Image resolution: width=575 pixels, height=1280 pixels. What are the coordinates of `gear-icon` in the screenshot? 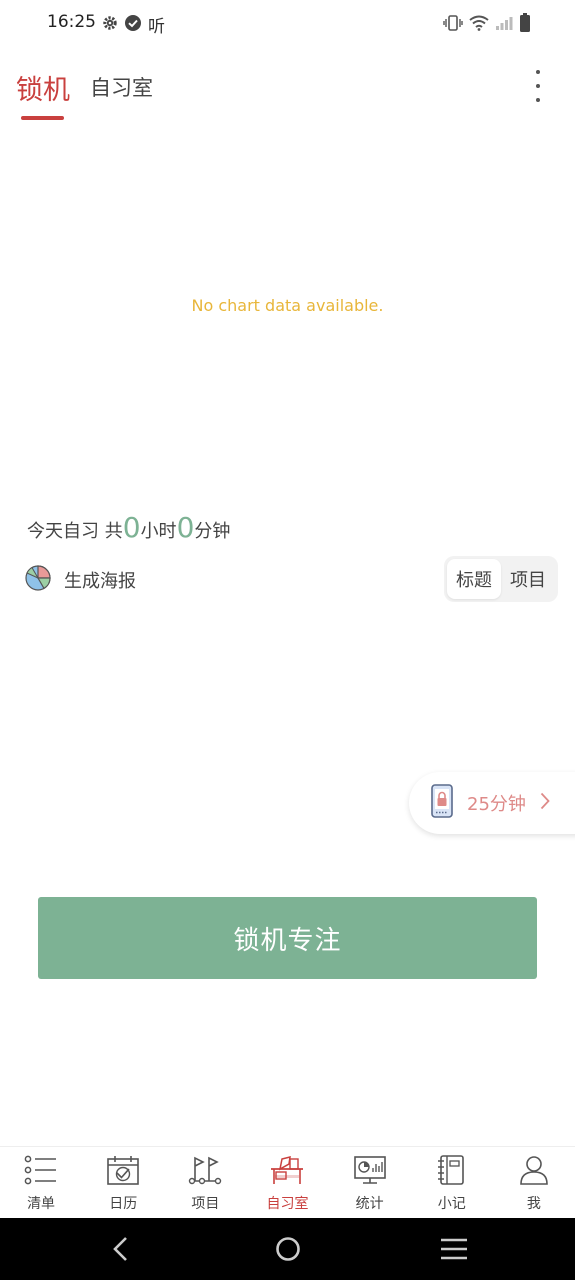 It's located at (110, 25).